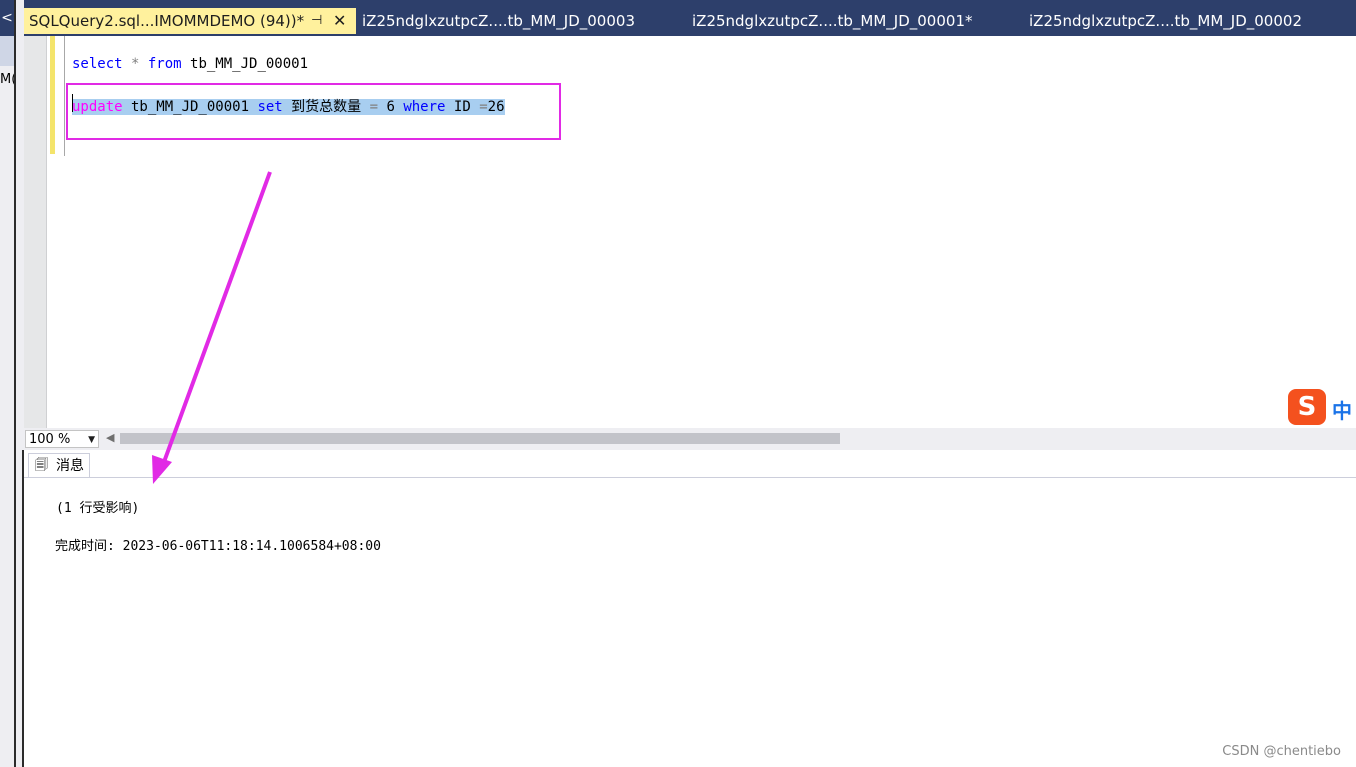 Image resolution: width=1356 pixels, height=767 pixels. Describe the element at coordinates (313, 111) in the screenshot. I see `annotation-box` at that location.